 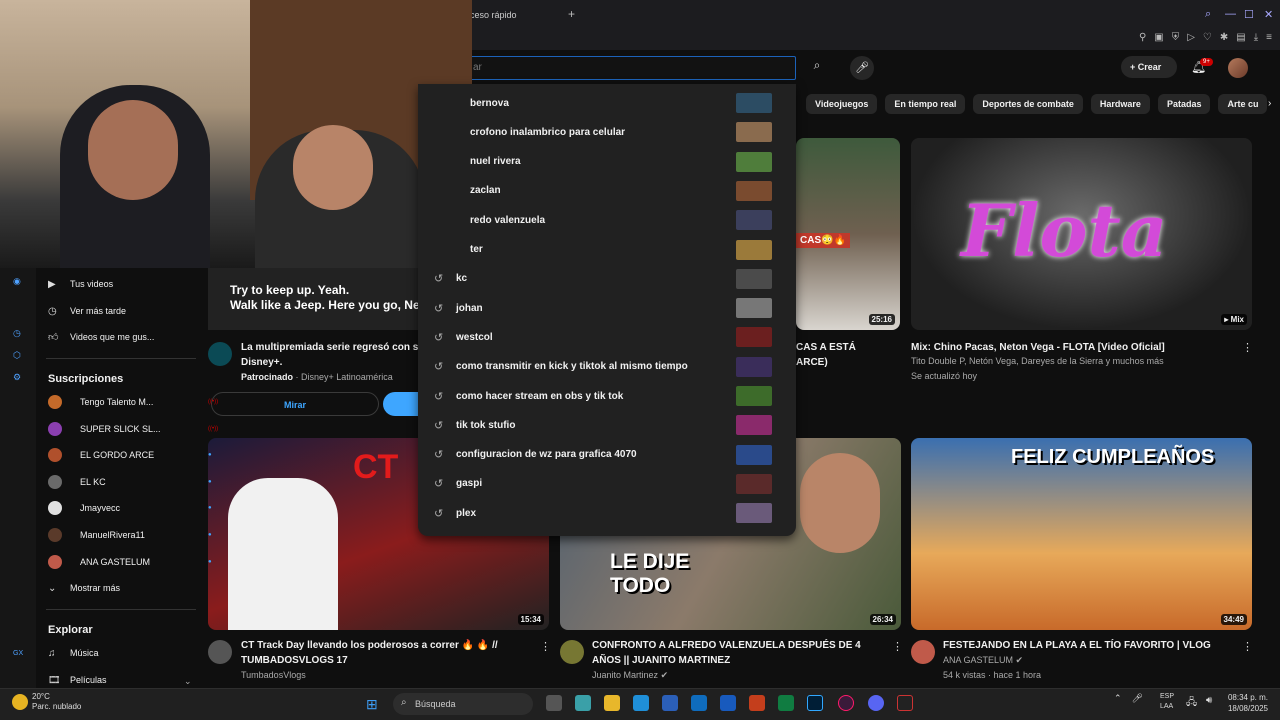 What do you see at coordinates (846, 703) in the screenshot?
I see `opera-gx-icon` at bounding box center [846, 703].